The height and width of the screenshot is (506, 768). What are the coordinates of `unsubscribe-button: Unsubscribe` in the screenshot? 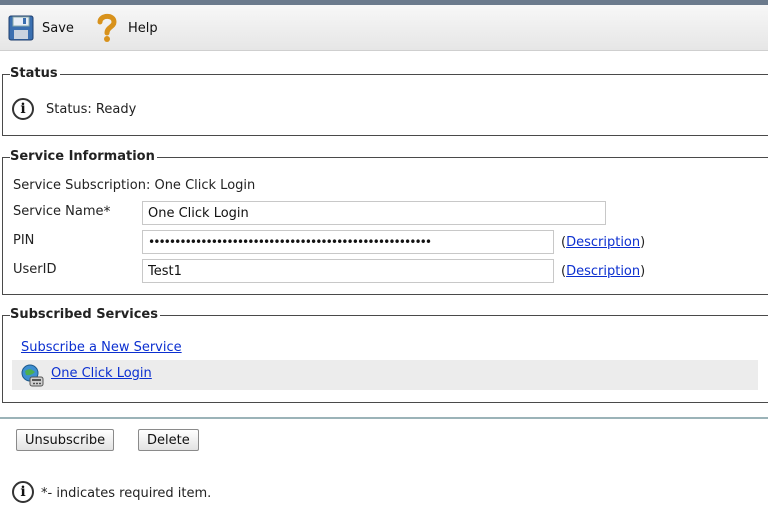 It's located at (65, 440).